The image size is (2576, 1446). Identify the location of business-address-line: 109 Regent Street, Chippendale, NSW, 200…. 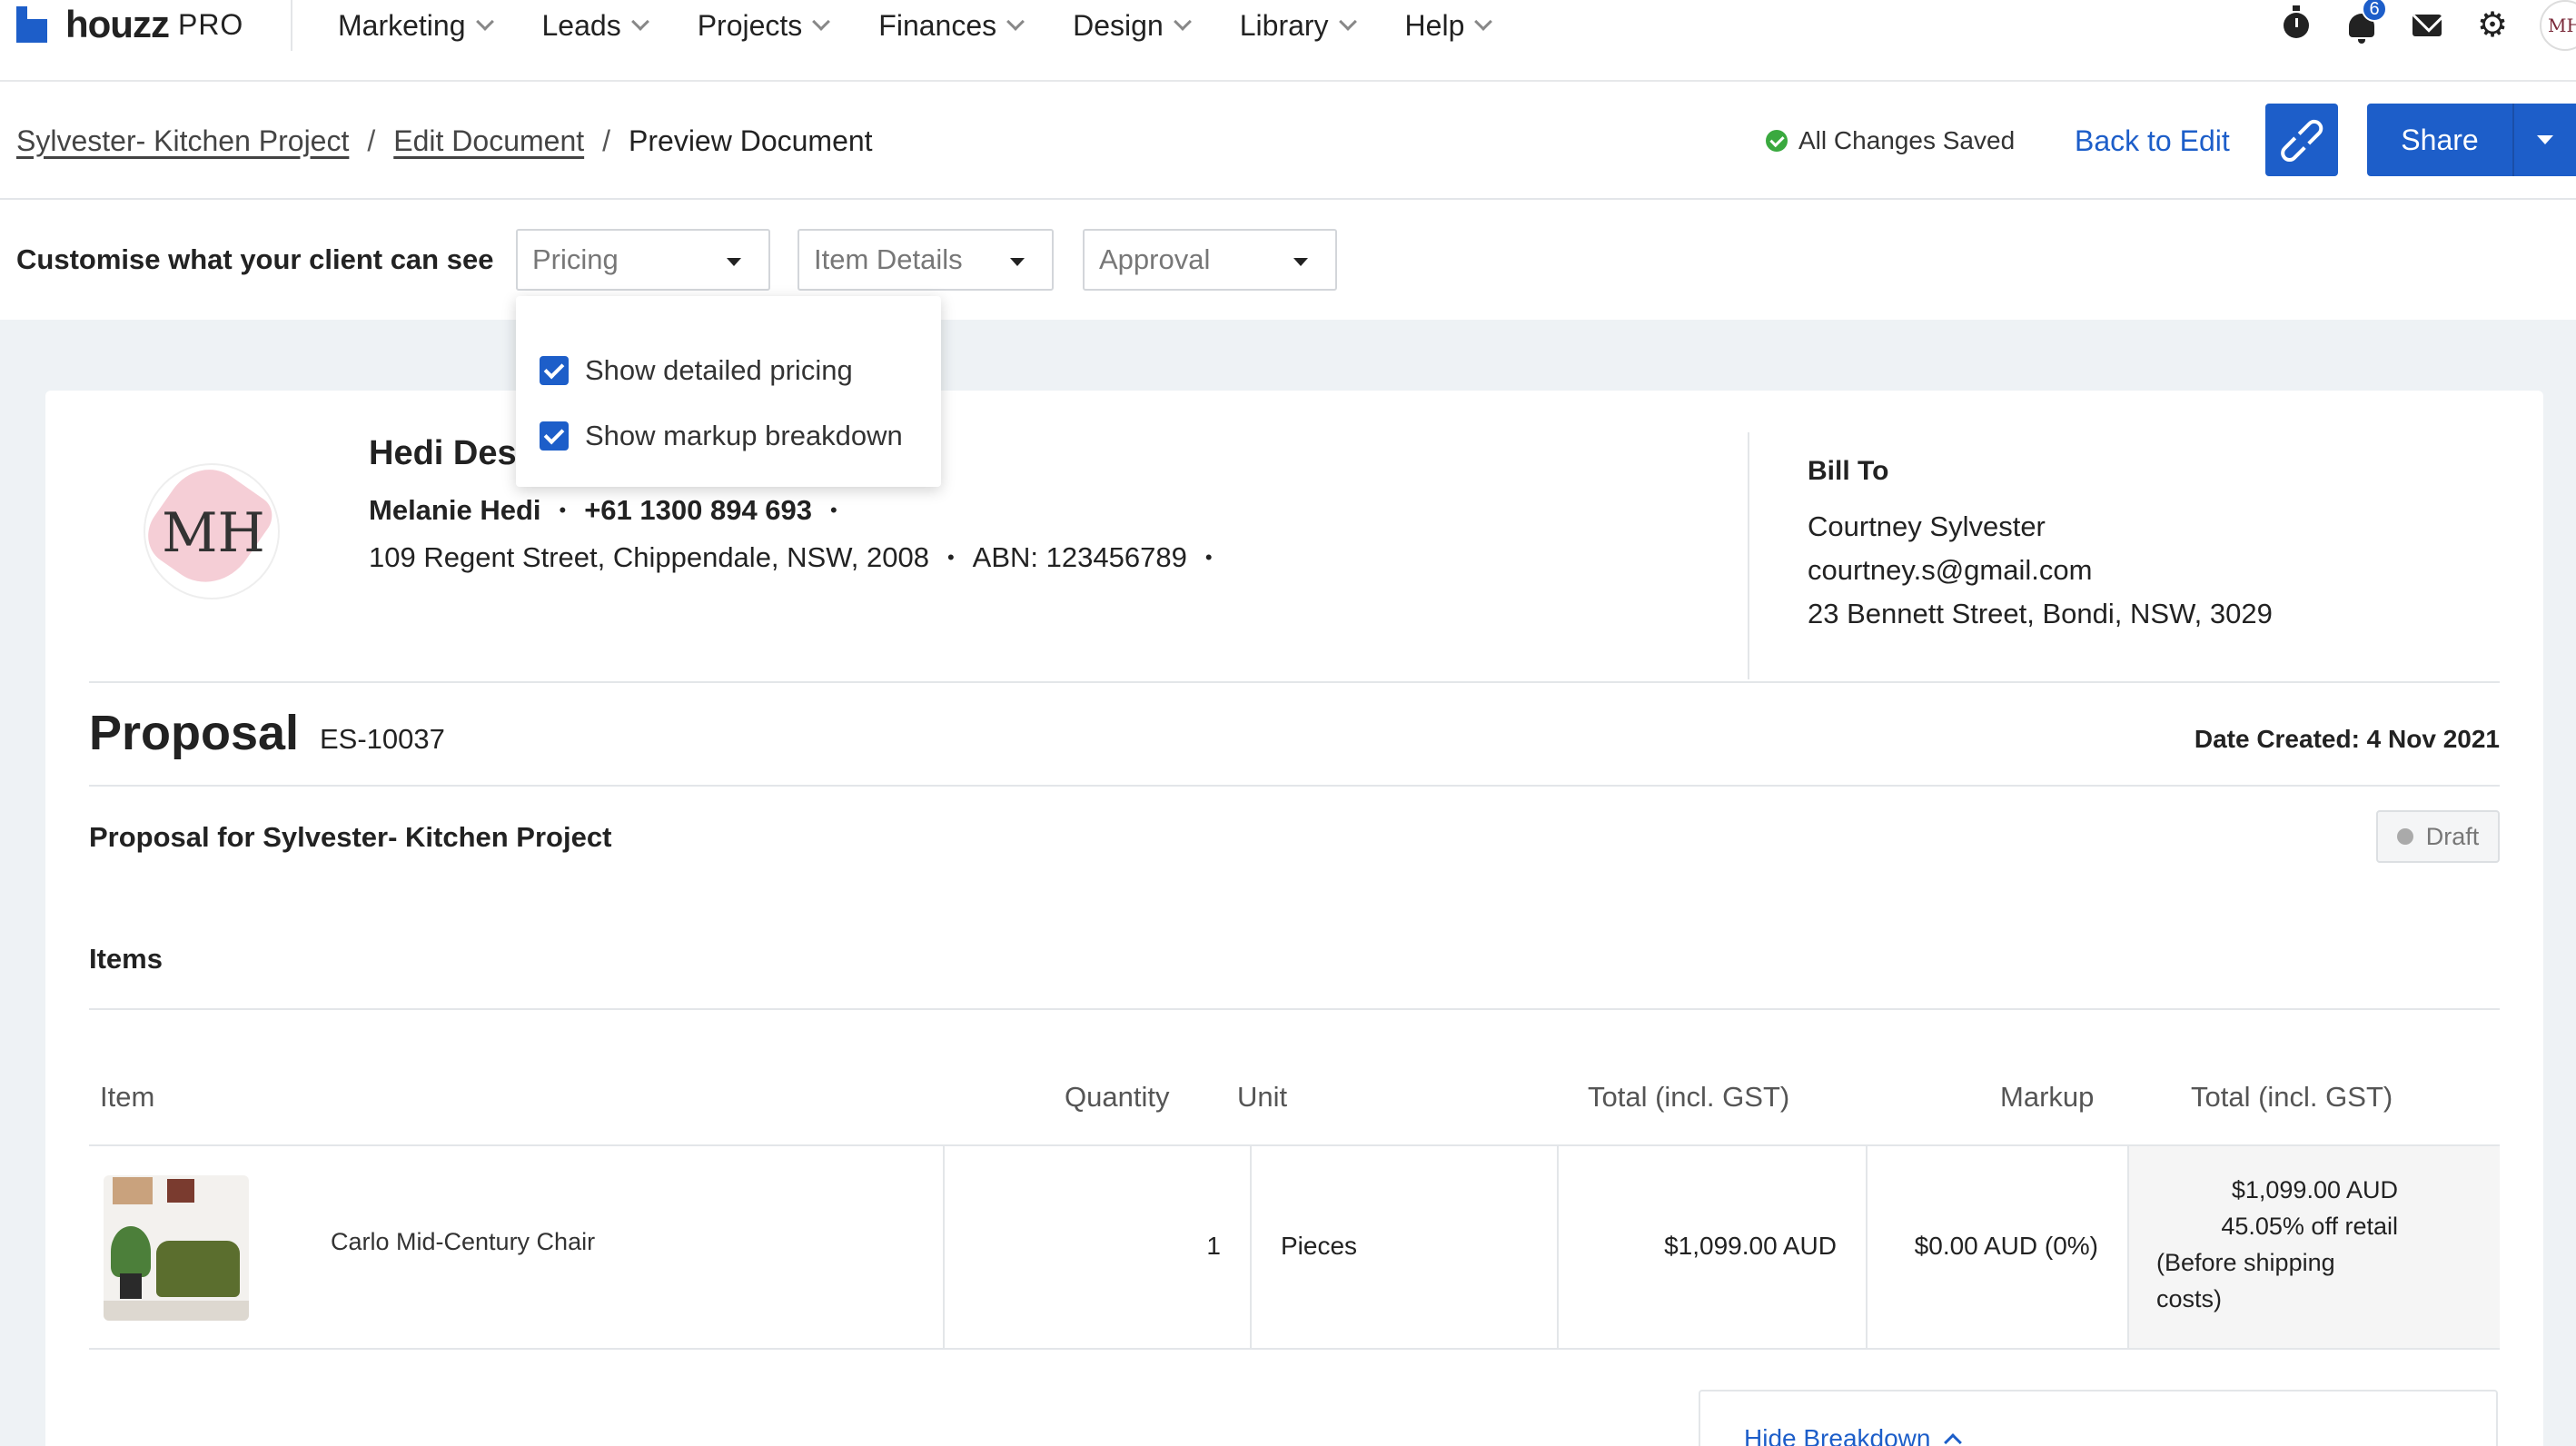
(800, 557).